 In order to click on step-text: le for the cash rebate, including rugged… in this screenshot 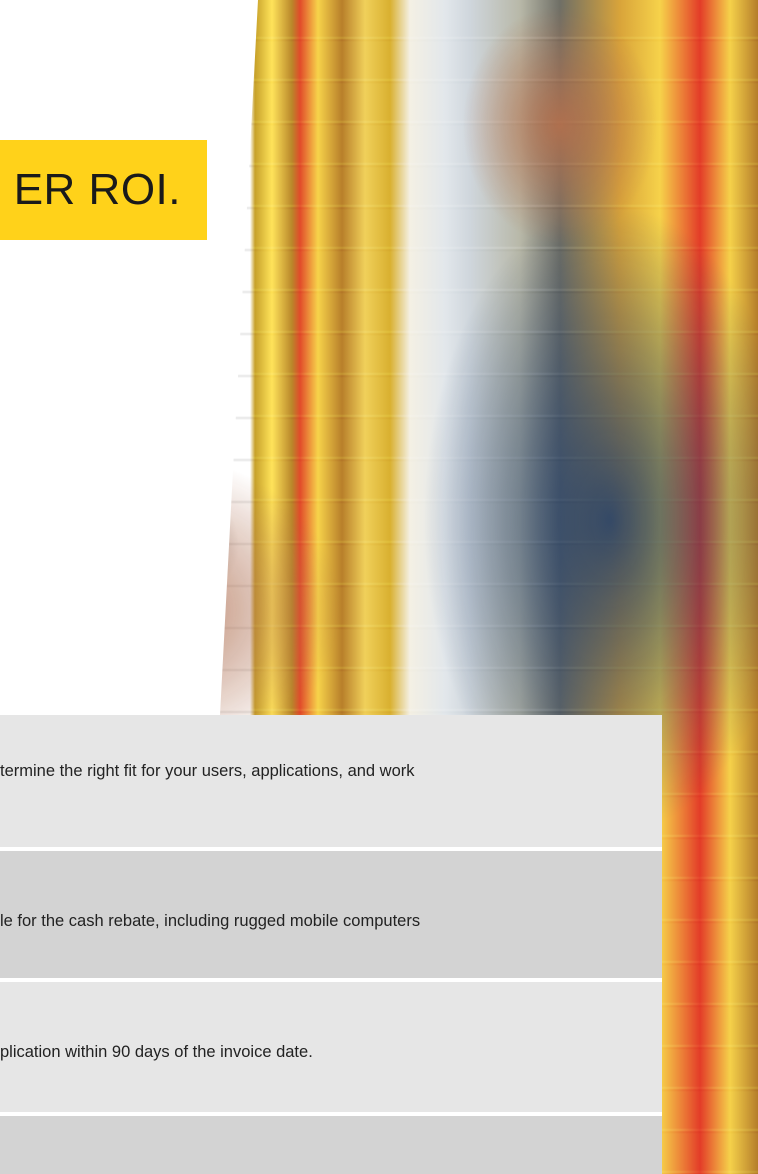, I will do `click(210, 921)`.